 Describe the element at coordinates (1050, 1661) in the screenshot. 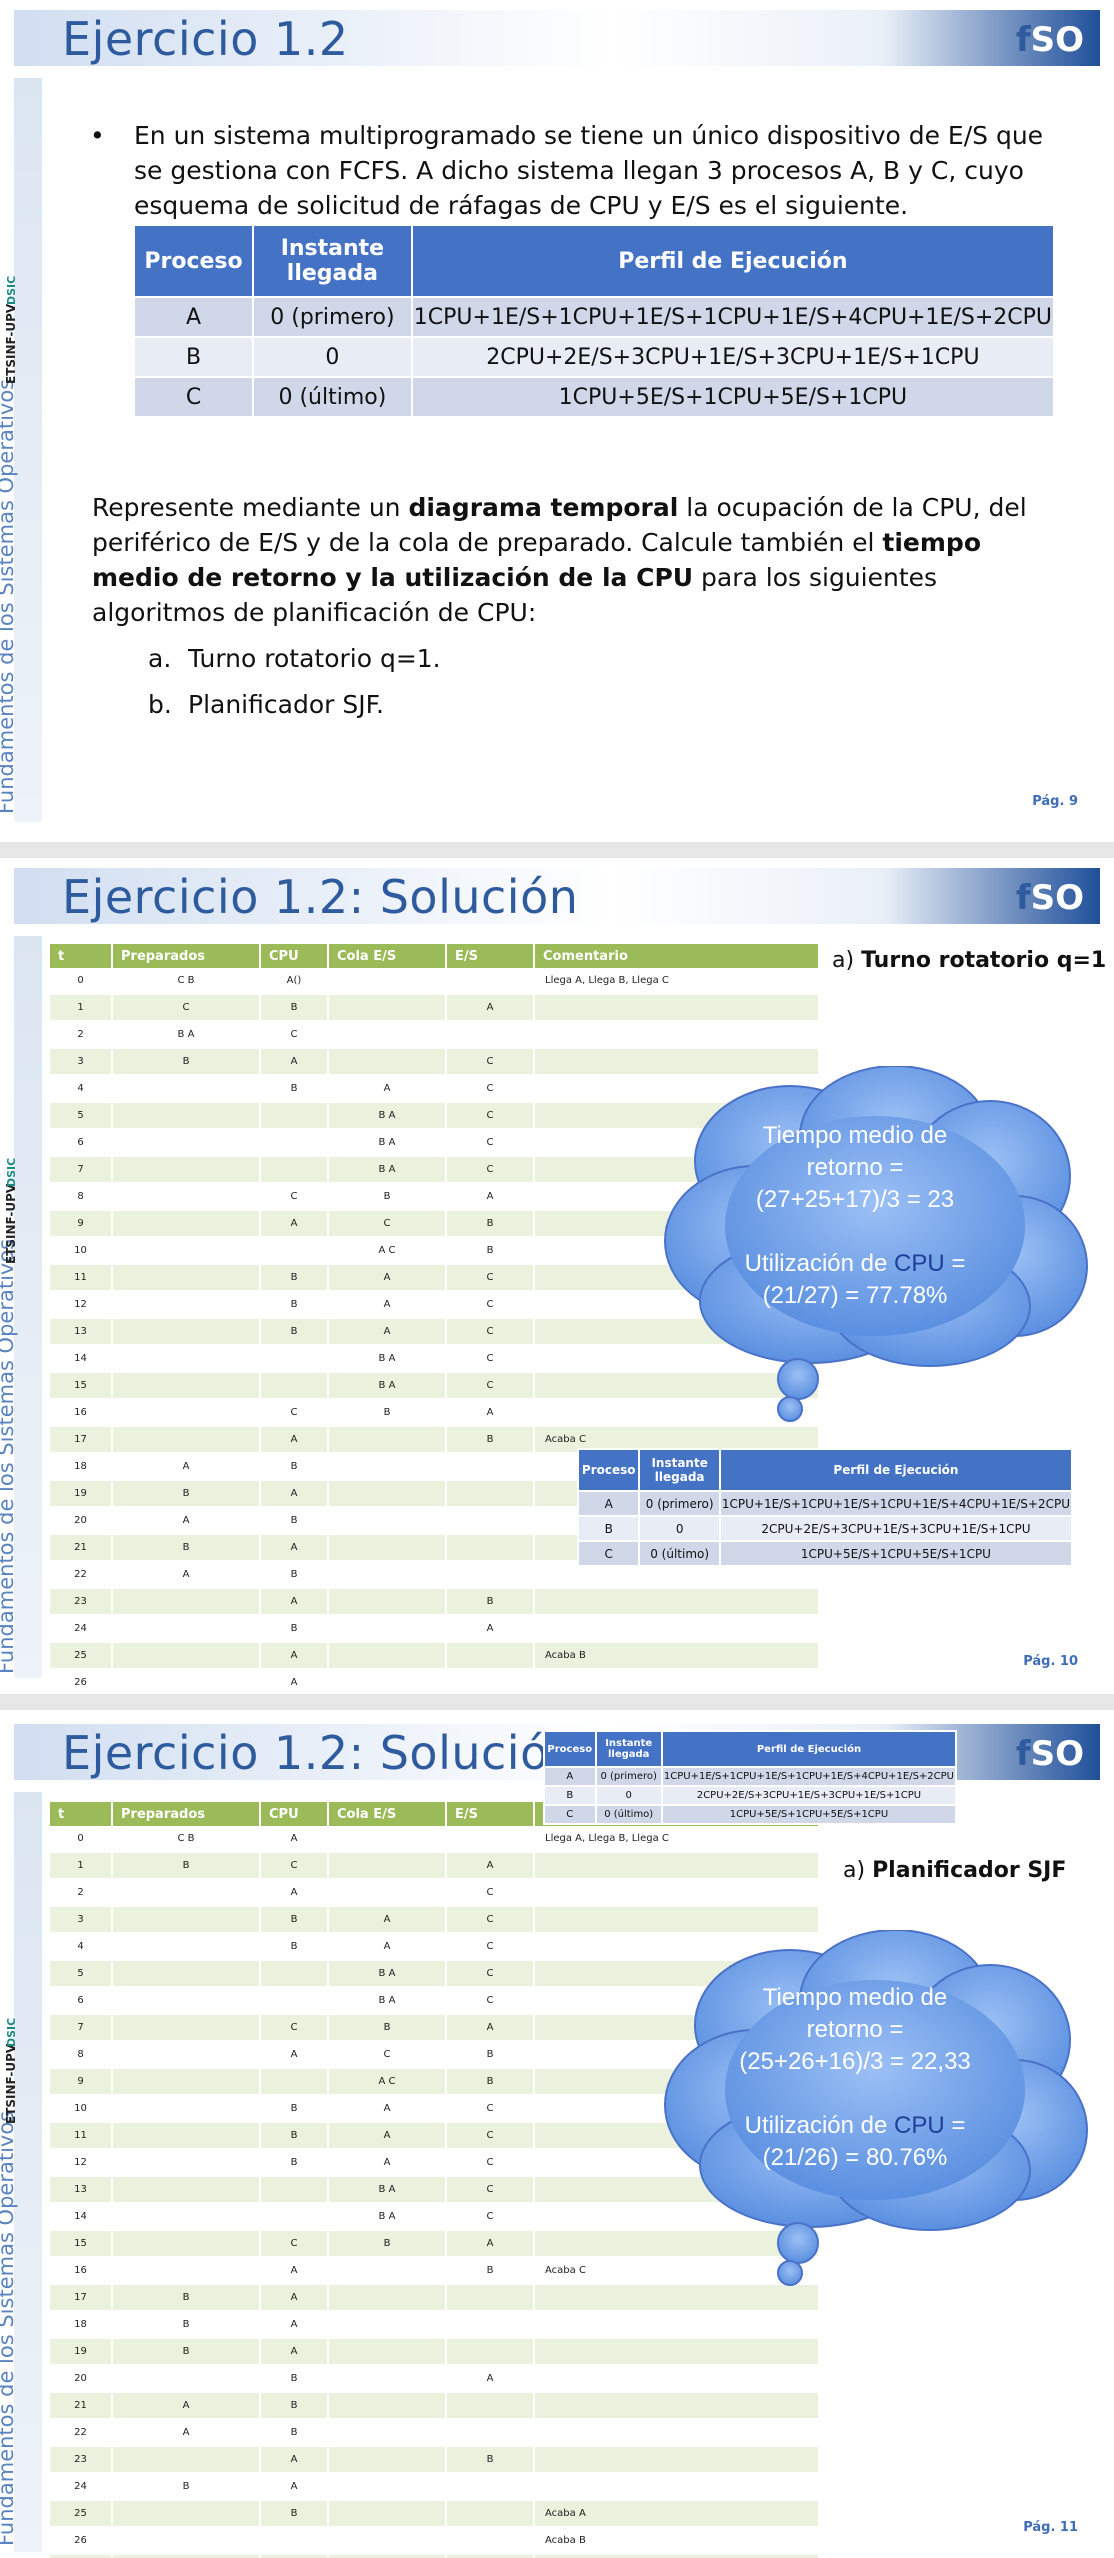

I see `page-number: Pág. 10` at that location.